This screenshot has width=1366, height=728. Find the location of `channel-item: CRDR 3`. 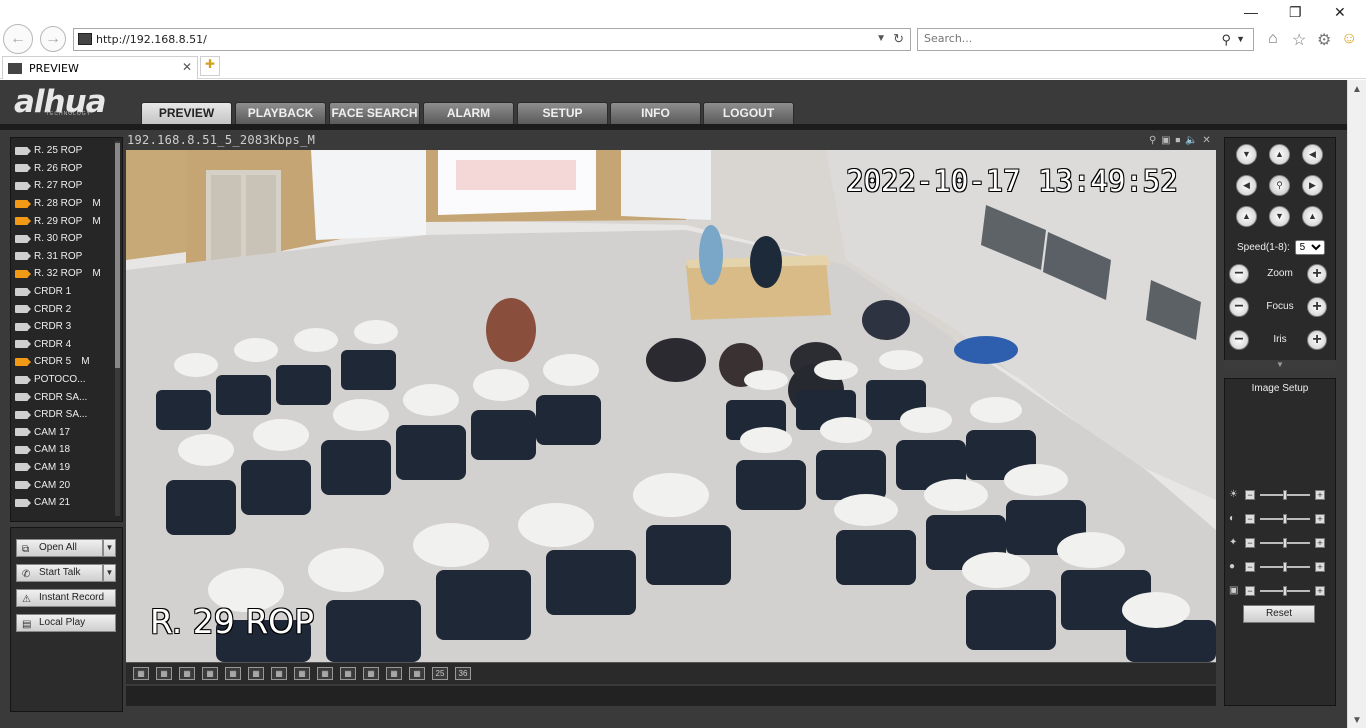

channel-item: CRDR 3 is located at coordinates (65, 327).